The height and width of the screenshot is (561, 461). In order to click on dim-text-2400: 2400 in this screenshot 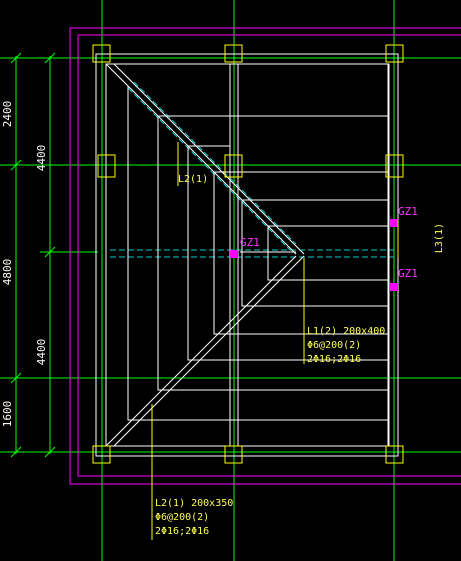, I will do `click(7, 114)`.